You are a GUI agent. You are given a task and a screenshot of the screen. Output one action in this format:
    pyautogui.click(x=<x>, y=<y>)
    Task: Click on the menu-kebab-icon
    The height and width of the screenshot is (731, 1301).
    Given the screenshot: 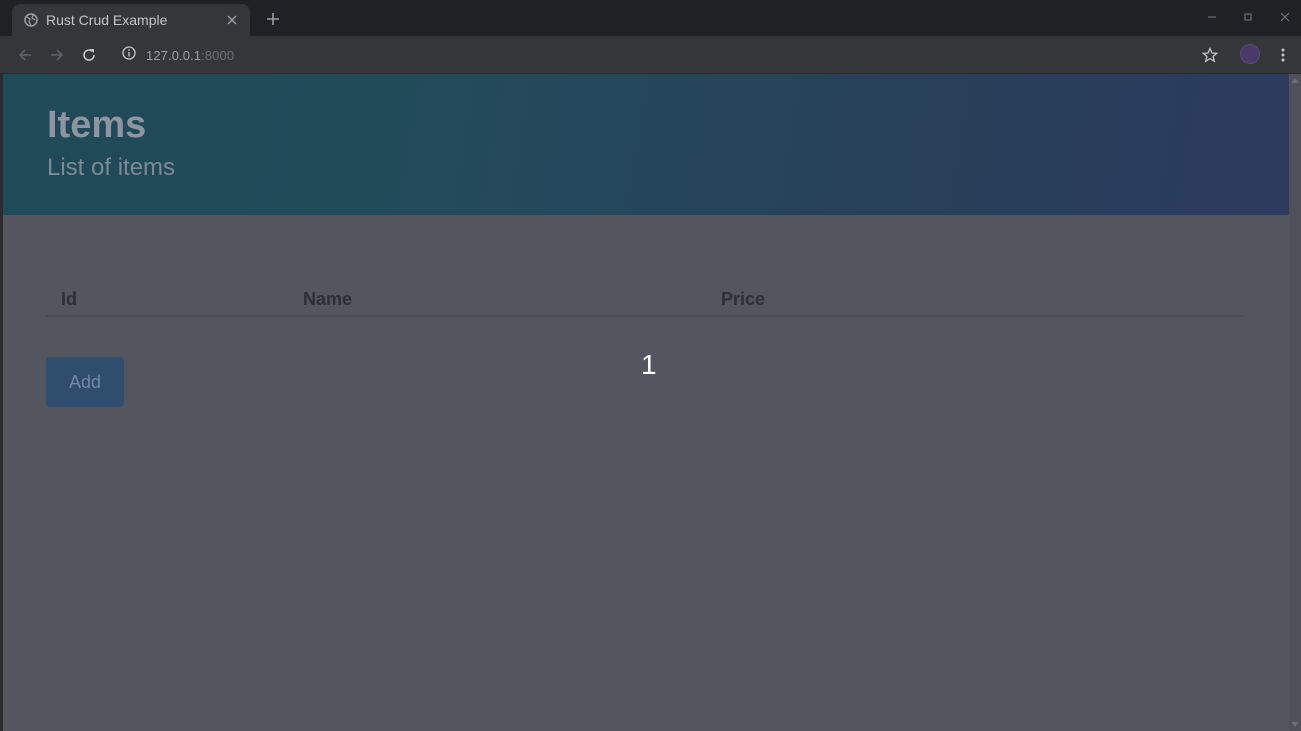 What is the action you would take?
    pyautogui.click(x=1283, y=55)
    